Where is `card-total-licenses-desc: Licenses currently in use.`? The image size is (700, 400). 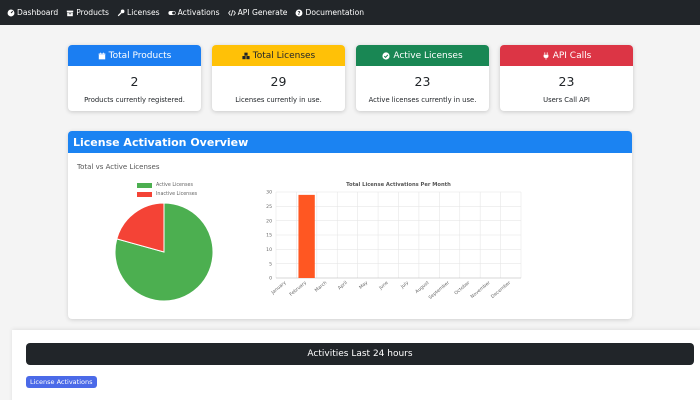 card-total-licenses-desc: Licenses currently in use. is located at coordinates (278, 100).